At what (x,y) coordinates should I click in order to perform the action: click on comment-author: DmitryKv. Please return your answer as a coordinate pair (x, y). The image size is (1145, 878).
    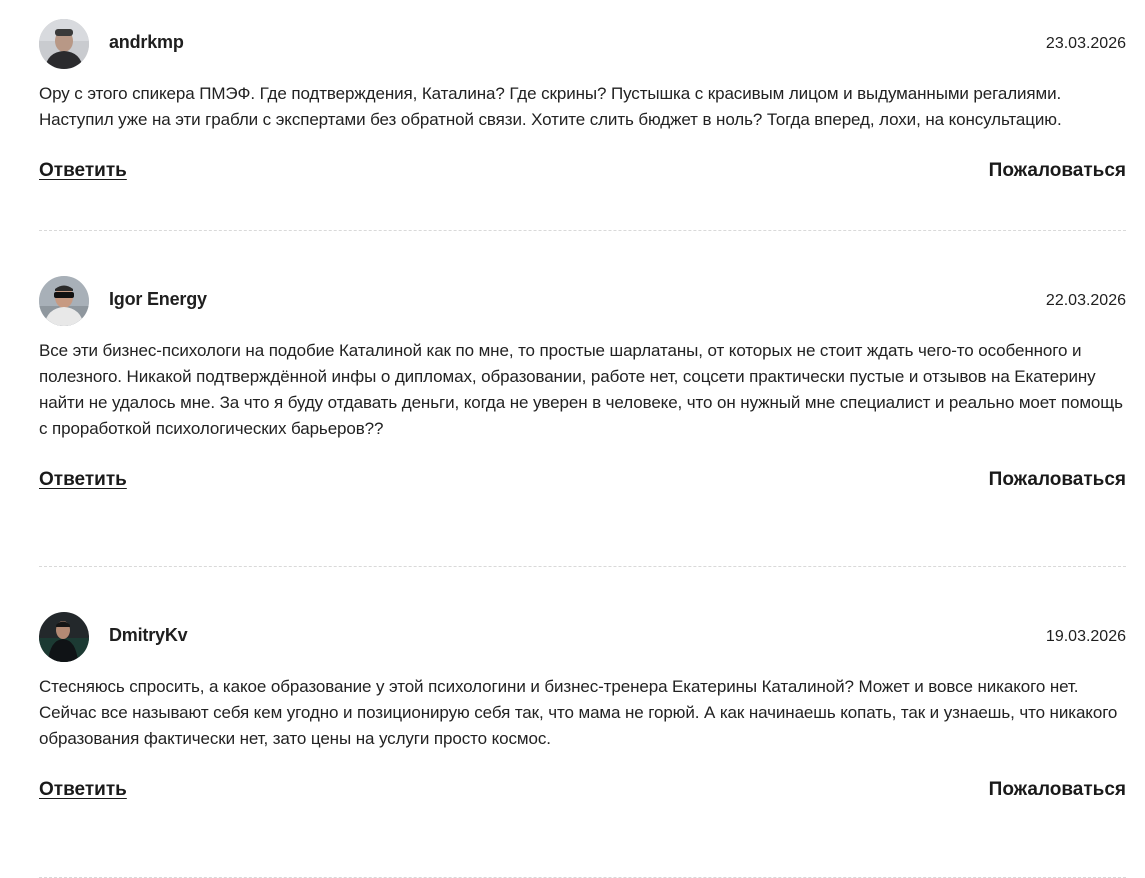
    Looking at the image, I should click on (148, 635).